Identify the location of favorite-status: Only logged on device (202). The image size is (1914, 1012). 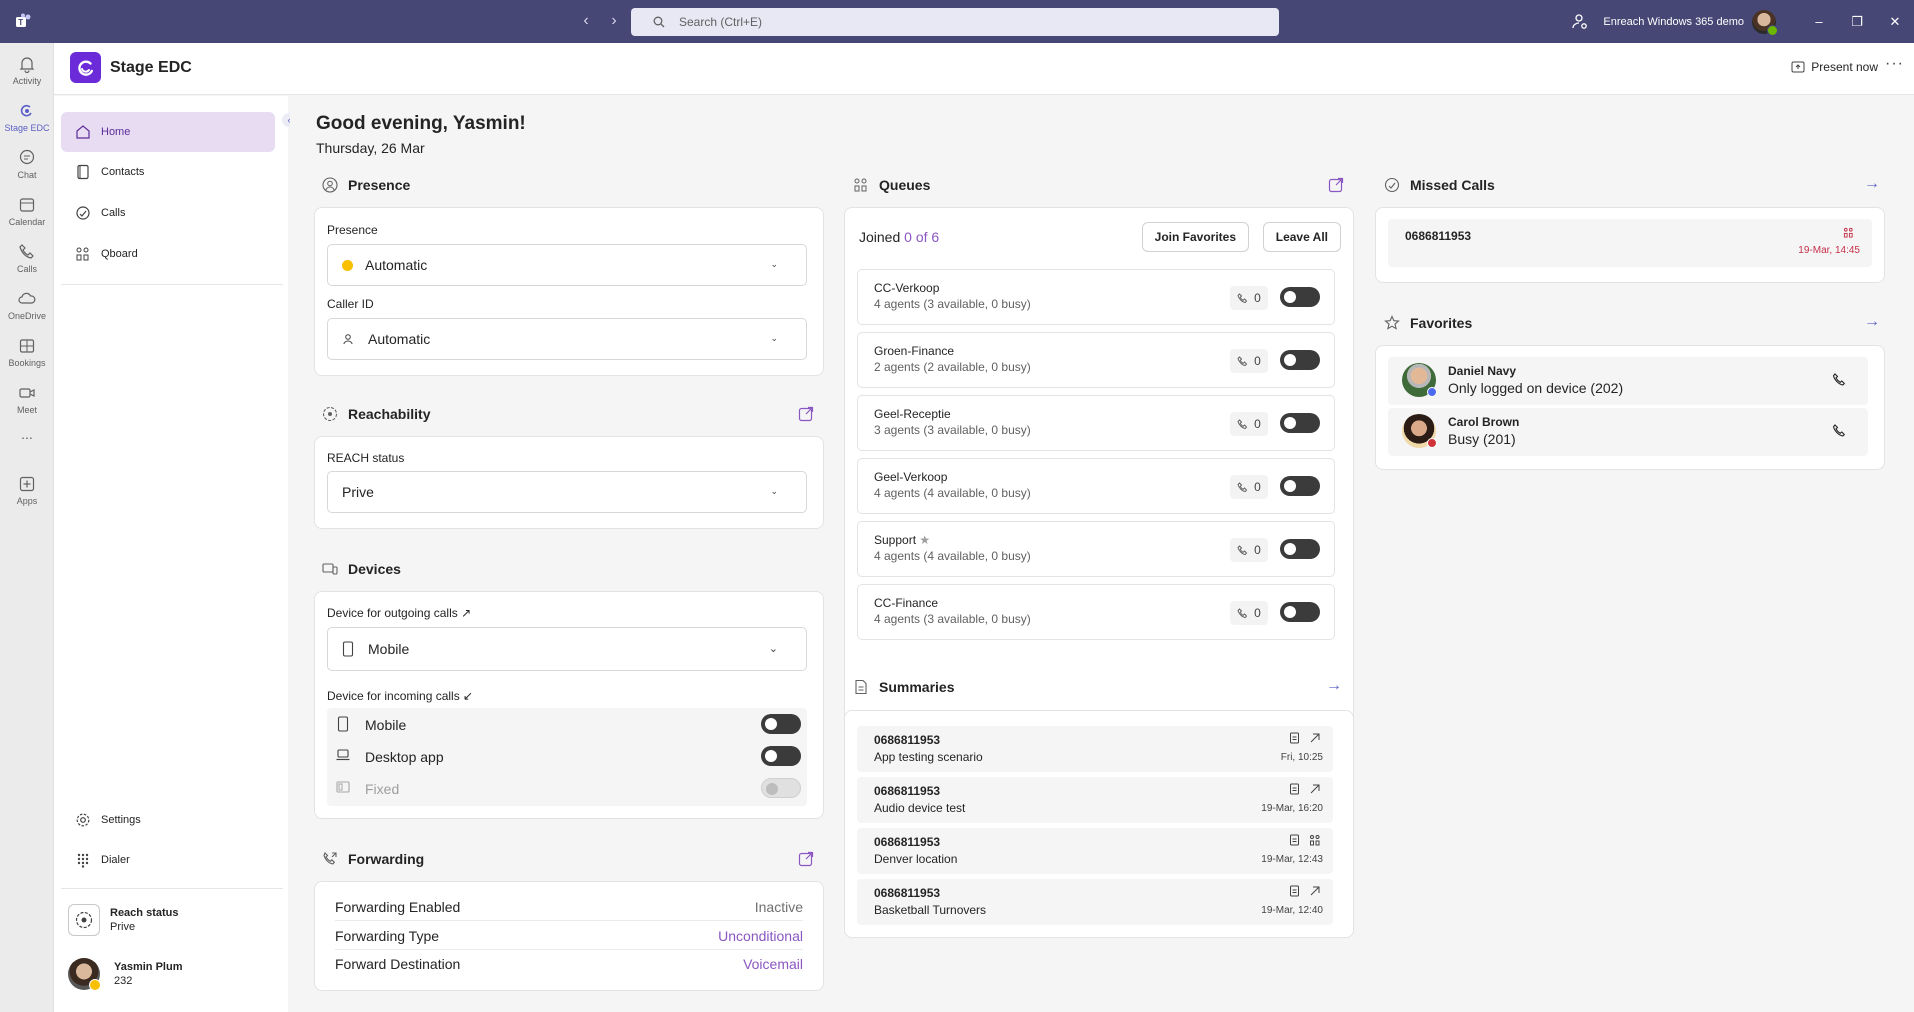
(1536, 388).